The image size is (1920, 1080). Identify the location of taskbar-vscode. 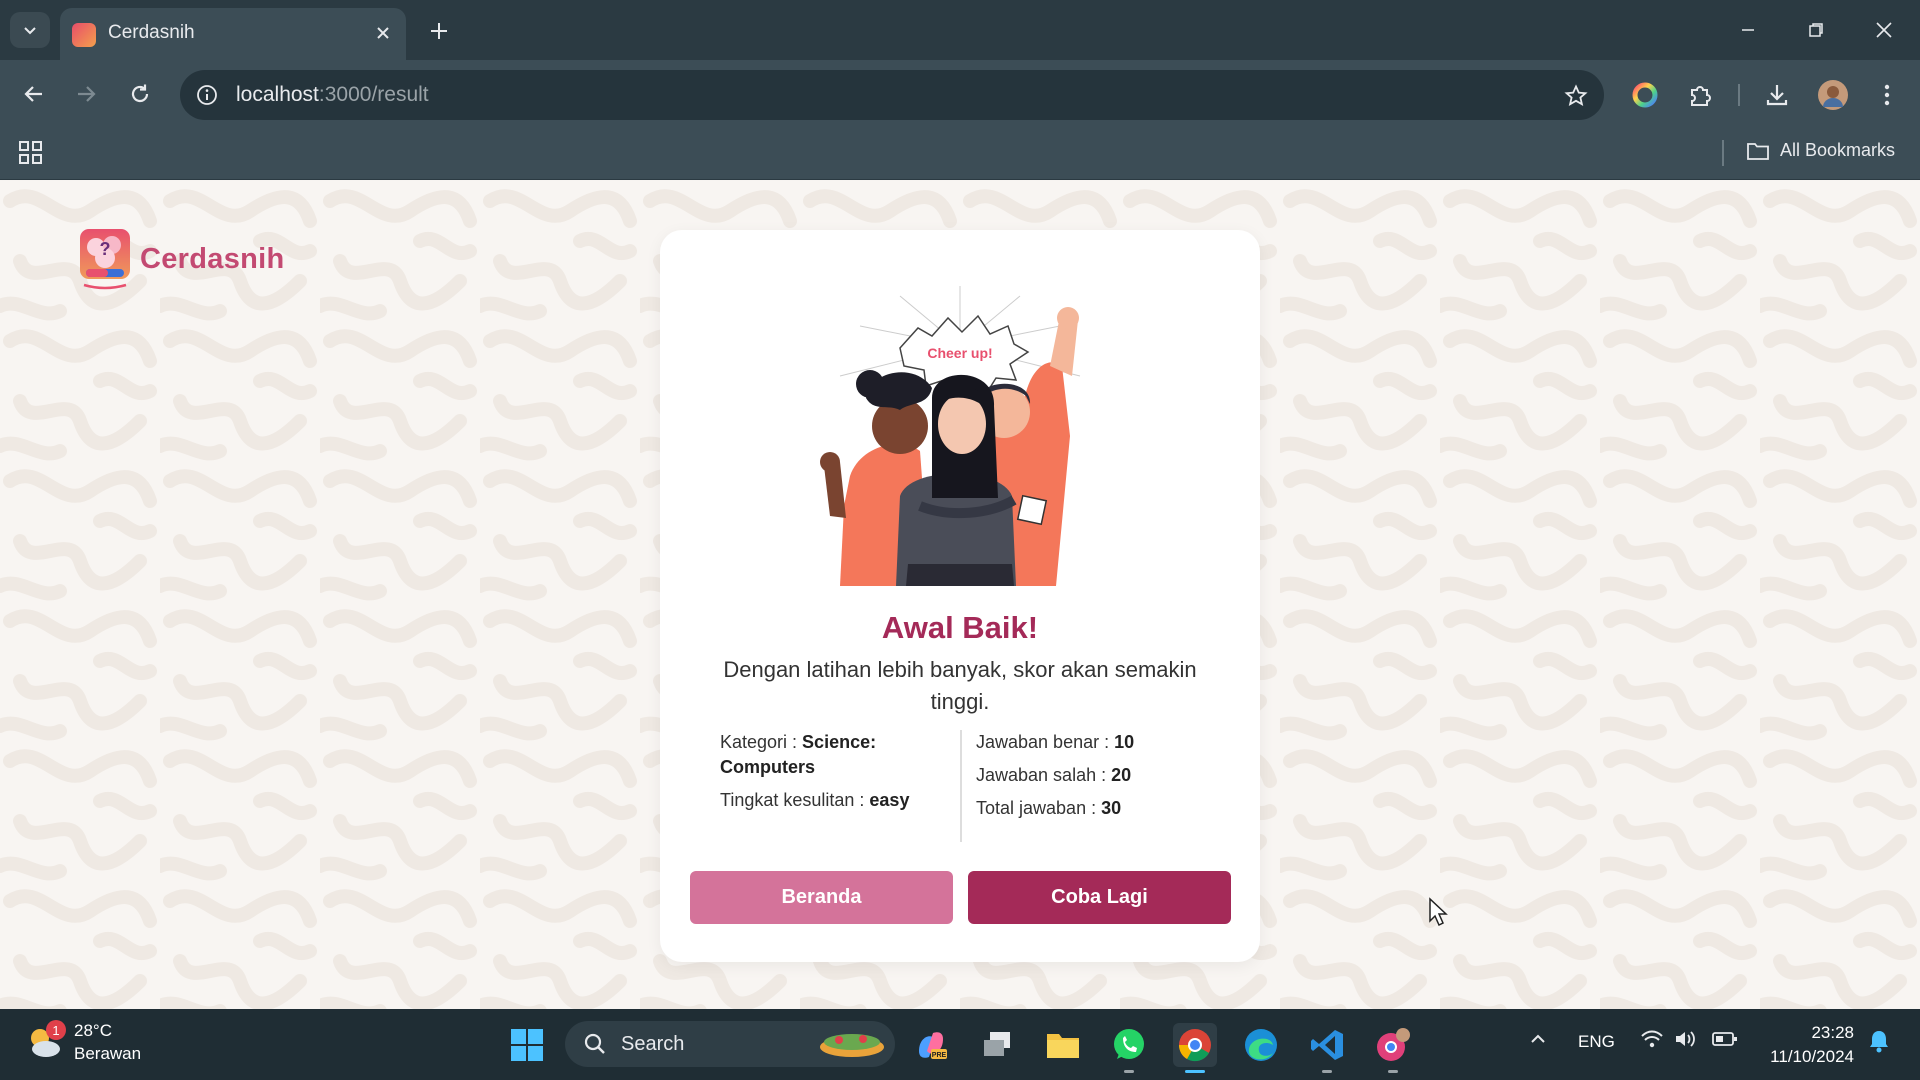
(1327, 1048).